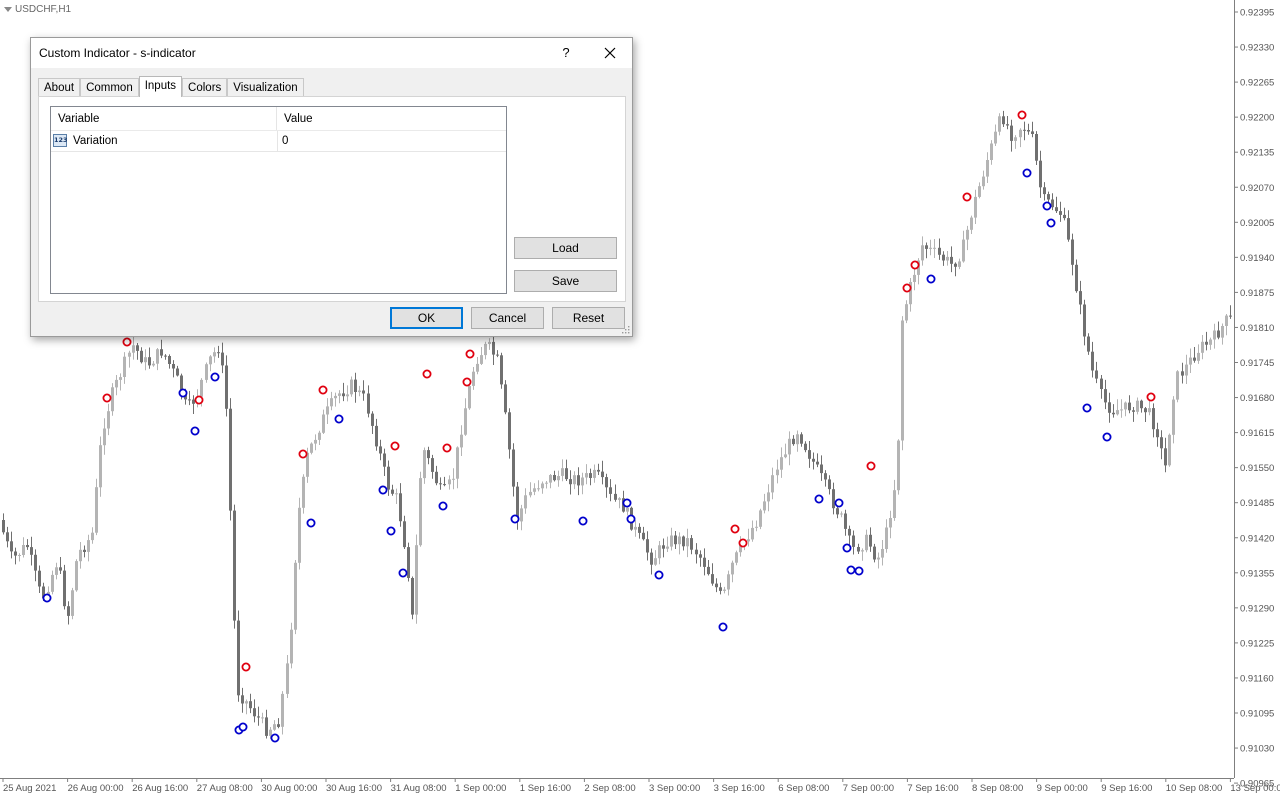  I want to click on time-axis-label: 2 Sep 08:00, so click(609, 788).